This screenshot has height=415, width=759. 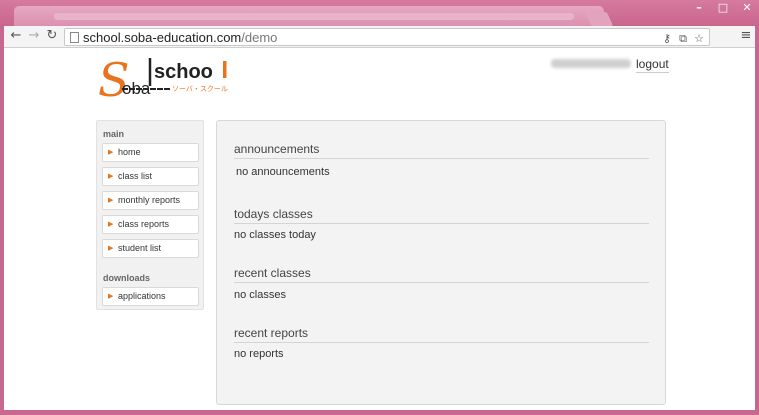 What do you see at coordinates (591, 63) in the screenshot?
I see `username-blurred` at bounding box center [591, 63].